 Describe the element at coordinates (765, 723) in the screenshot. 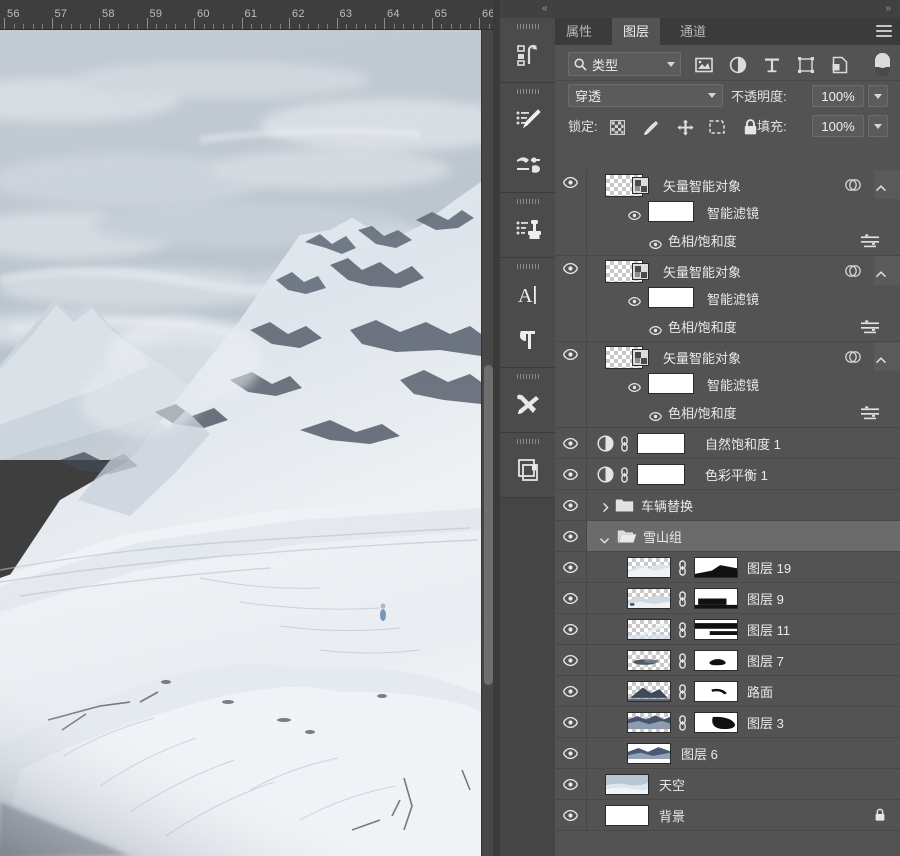

I see `layer-name: 图层 3` at that location.